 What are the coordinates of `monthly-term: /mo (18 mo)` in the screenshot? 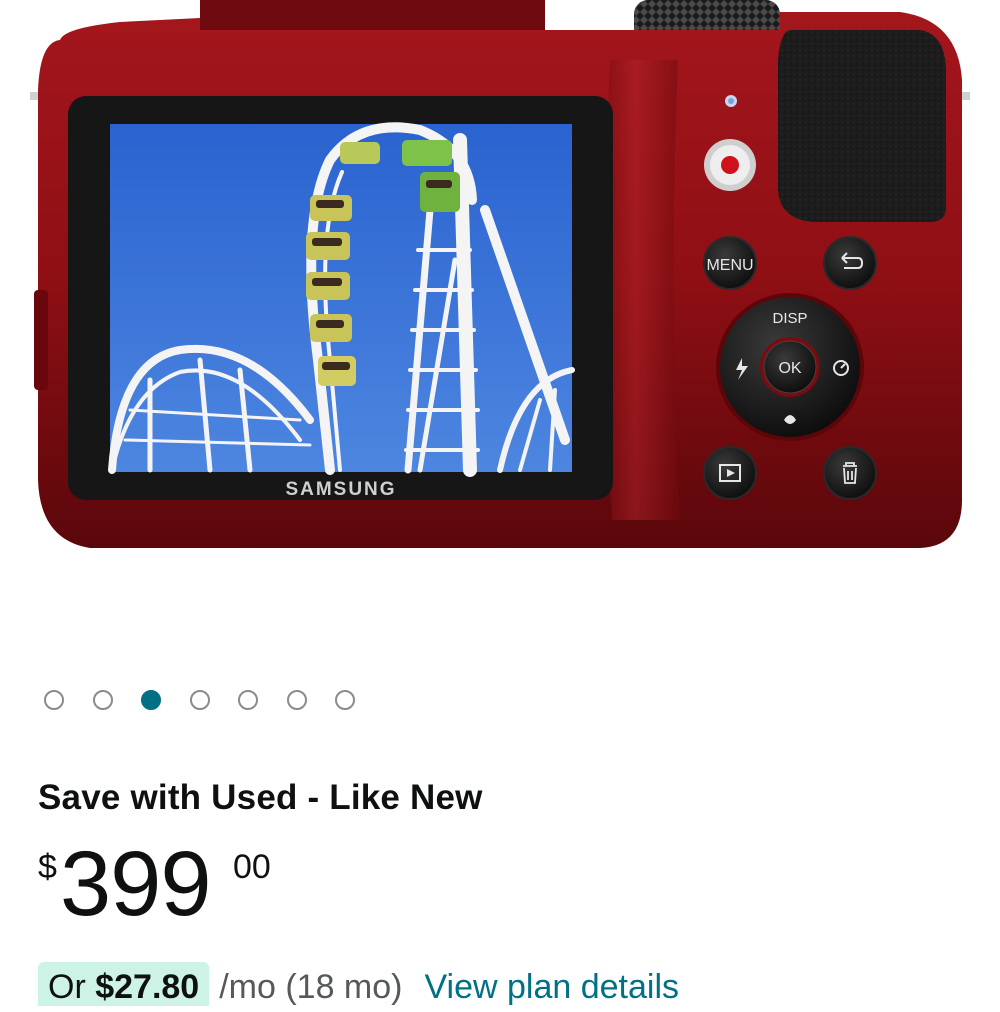 It's located at (311, 987).